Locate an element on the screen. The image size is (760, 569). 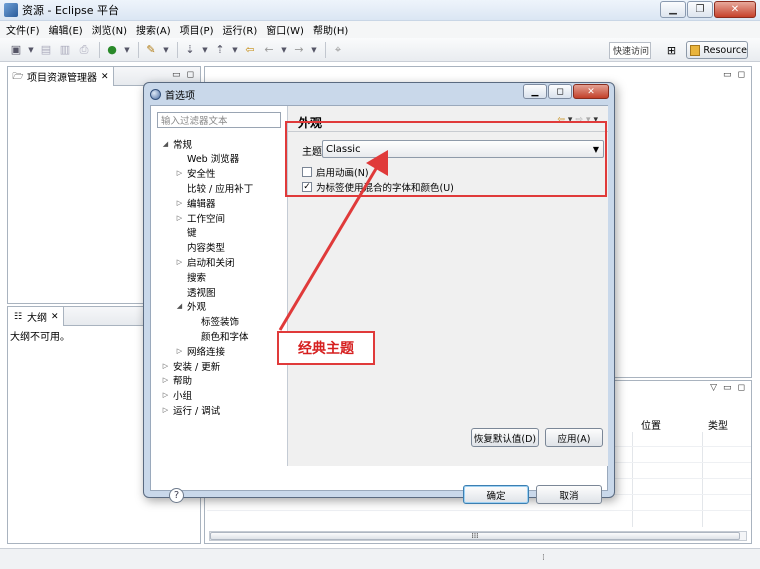
apply-button: 应用(A) is located at coordinates (574, 437).